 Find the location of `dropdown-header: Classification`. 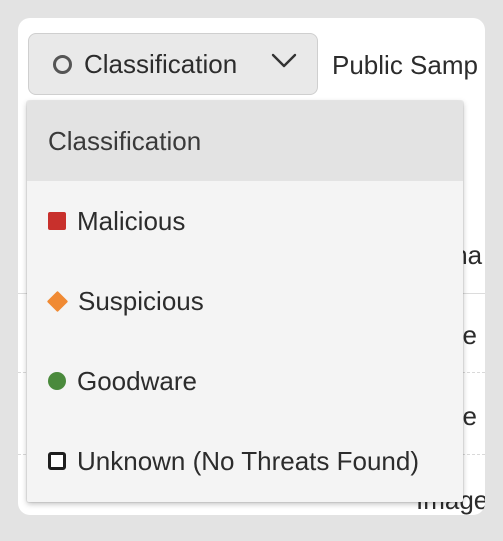

dropdown-header: Classification is located at coordinates (245, 141).